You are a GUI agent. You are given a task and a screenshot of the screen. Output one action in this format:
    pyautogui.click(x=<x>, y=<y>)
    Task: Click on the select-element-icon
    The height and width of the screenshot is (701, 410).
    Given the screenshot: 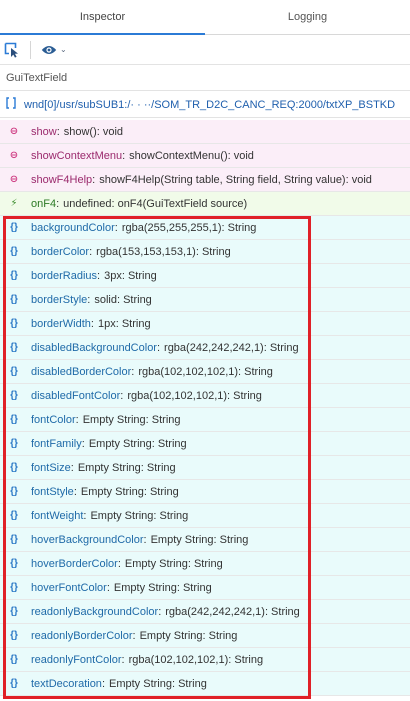 What is the action you would take?
    pyautogui.click(x=12, y=50)
    